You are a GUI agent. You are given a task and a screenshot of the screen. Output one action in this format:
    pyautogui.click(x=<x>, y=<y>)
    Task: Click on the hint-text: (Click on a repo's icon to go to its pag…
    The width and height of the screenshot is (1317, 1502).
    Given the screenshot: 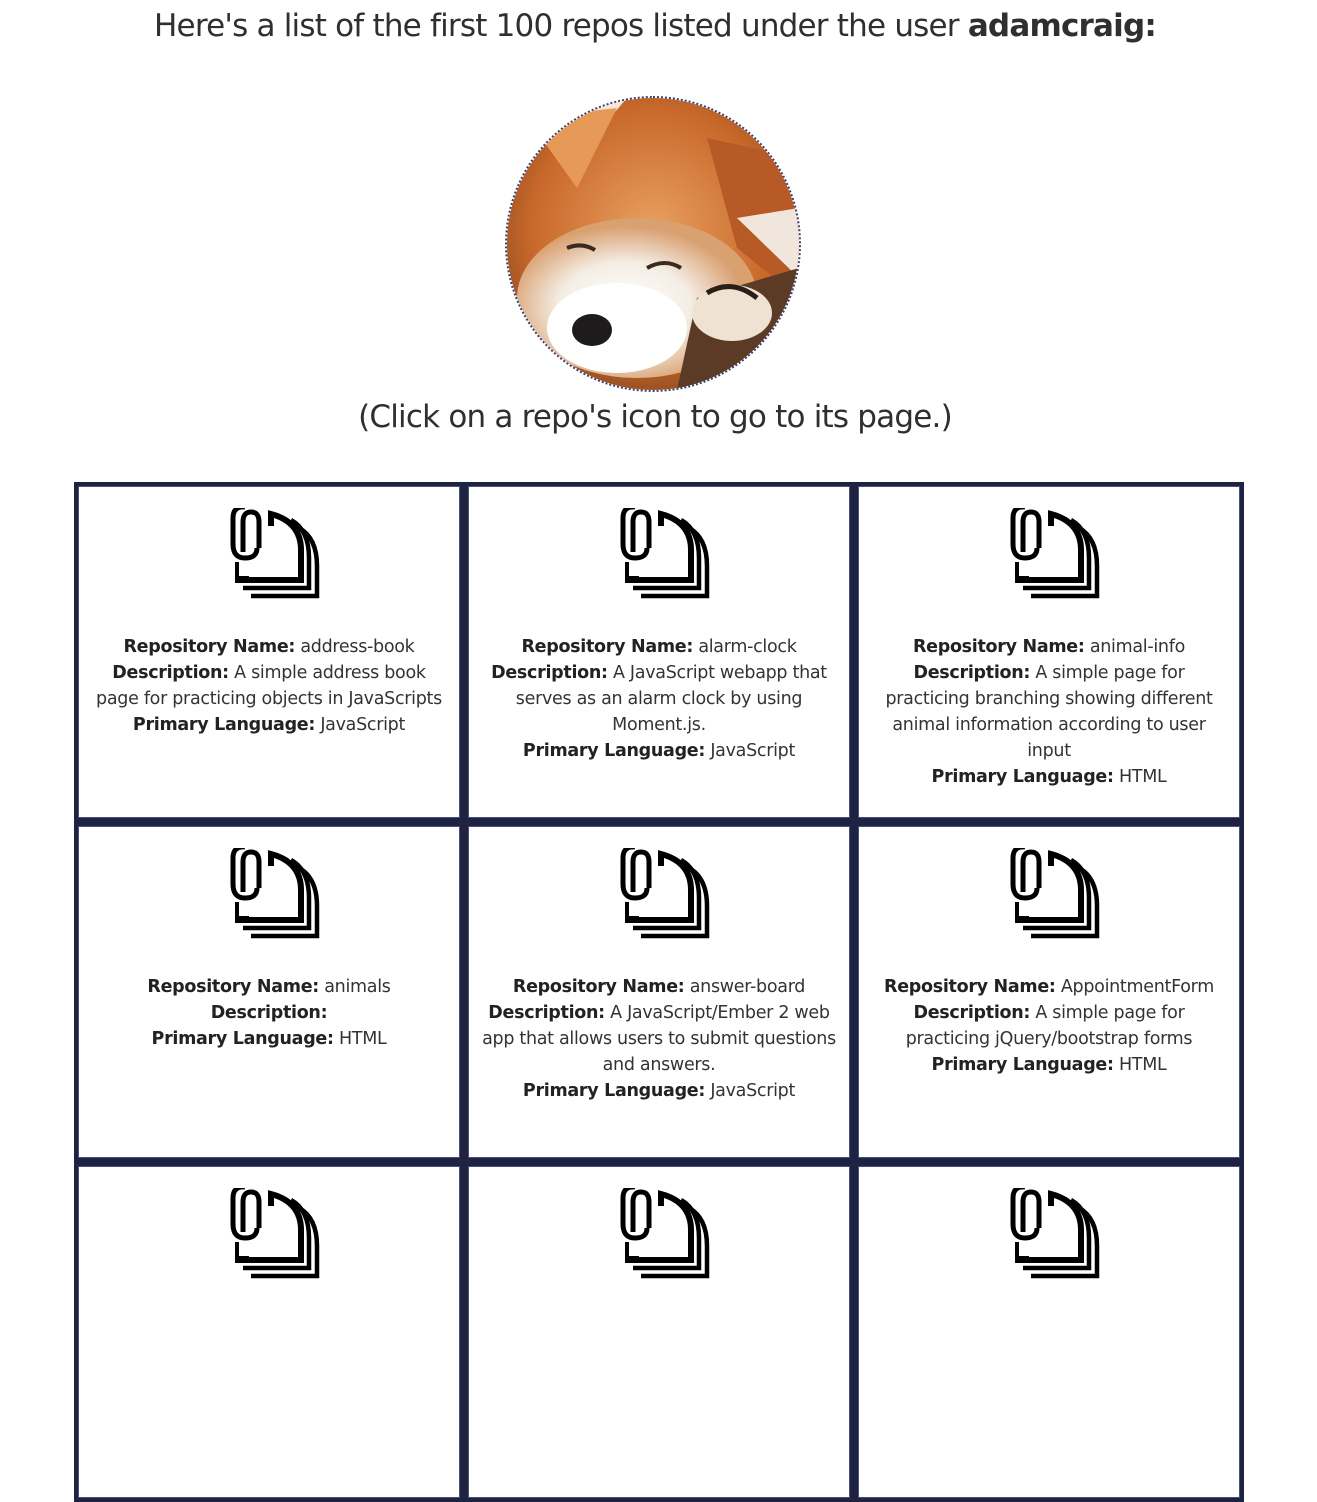 What is the action you would take?
    pyautogui.click(x=655, y=417)
    